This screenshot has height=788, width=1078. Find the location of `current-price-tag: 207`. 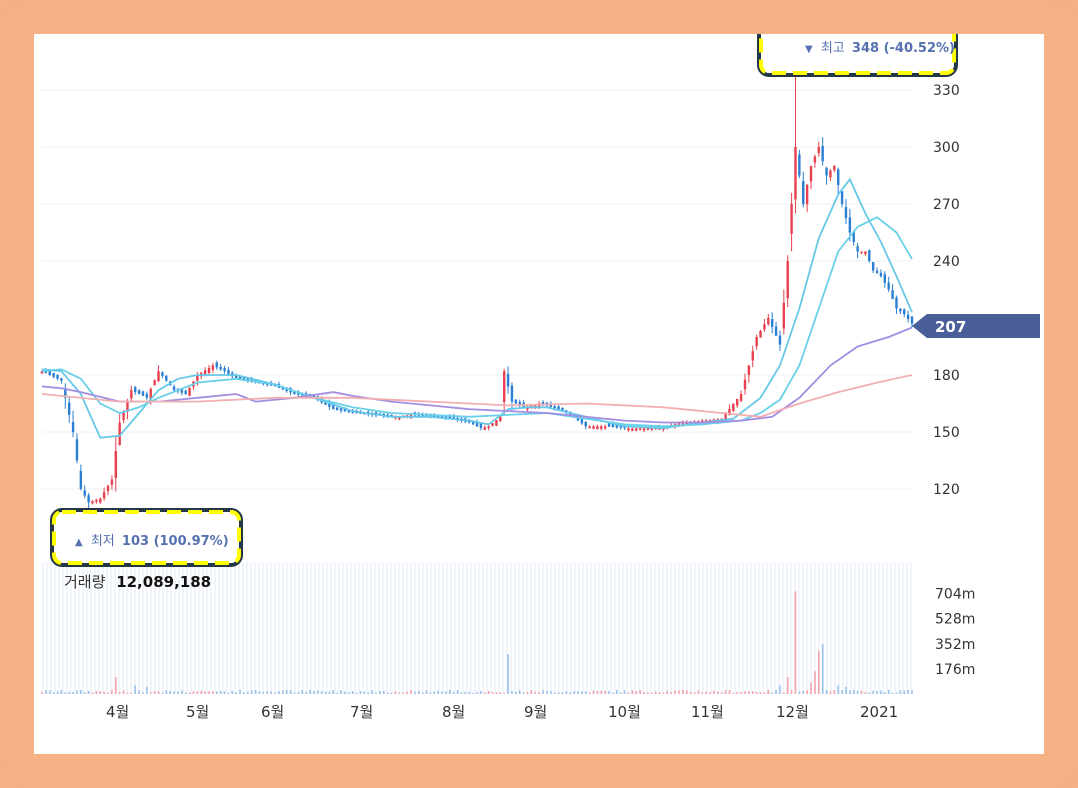

current-price-tag: 207 is located at coordinates (976, 326).